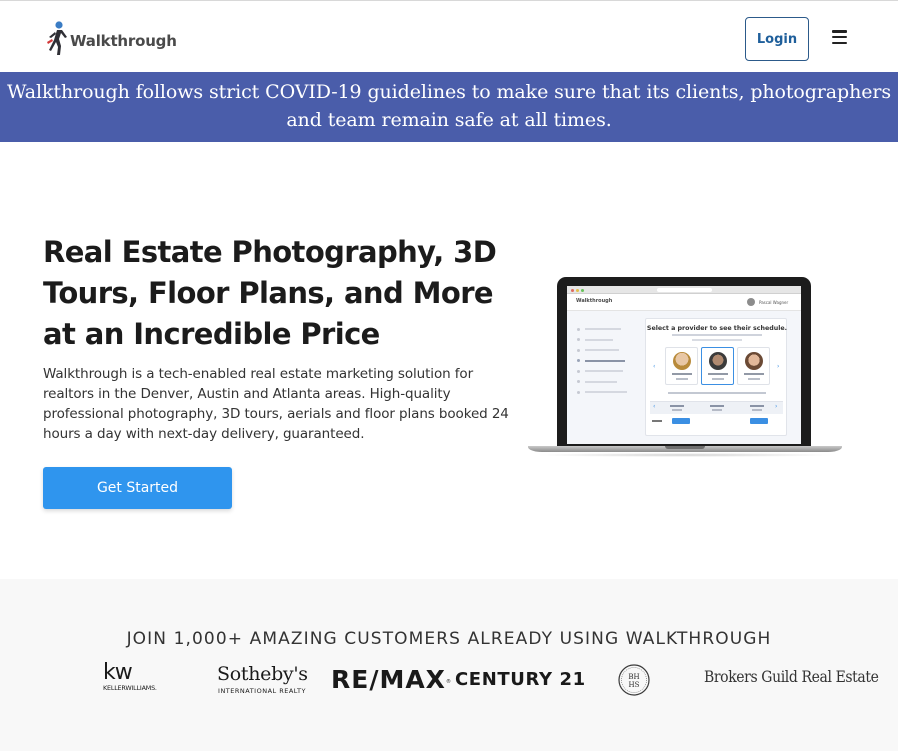 The image size is (898, 751). I want to click on keller-williams-logo: kw KELLERWILLIAMS., so click(130, 676).